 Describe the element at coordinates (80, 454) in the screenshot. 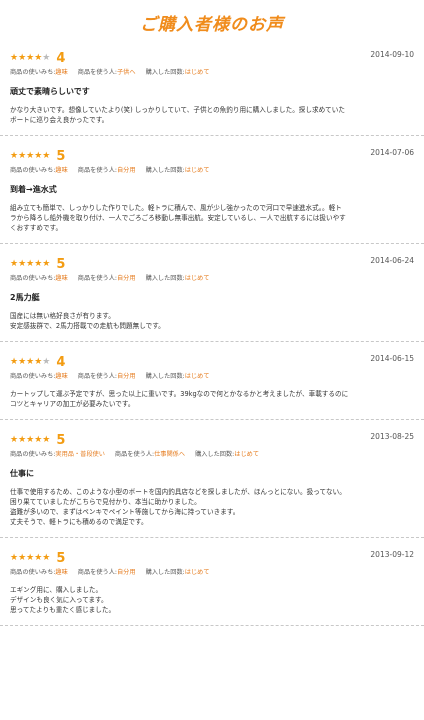

I see `usage-value: 実用品・普段使い` at that location.